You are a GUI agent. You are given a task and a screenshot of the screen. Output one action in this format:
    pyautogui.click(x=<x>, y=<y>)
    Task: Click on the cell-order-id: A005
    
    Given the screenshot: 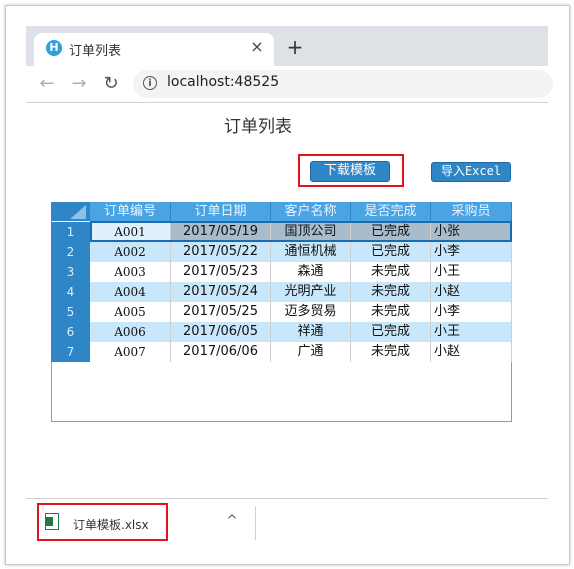 What is the action you would take?
    pyautogui.click(x=130, y=312)
    